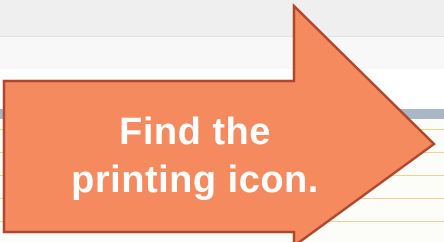 The image size is (444, 242). I want to click on callout-line-1: Find the, so click(195, 132).